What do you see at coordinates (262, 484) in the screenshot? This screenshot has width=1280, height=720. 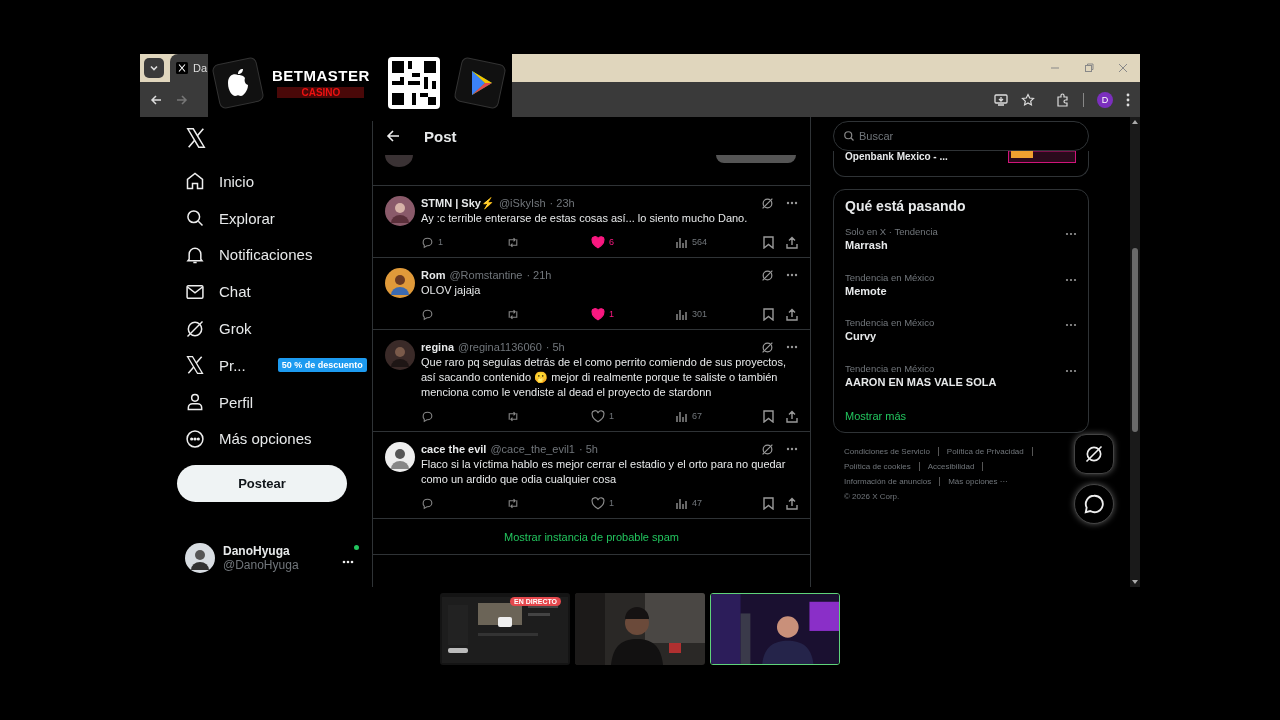 I see `post-button: Postear` at bounding box center [262, 484].